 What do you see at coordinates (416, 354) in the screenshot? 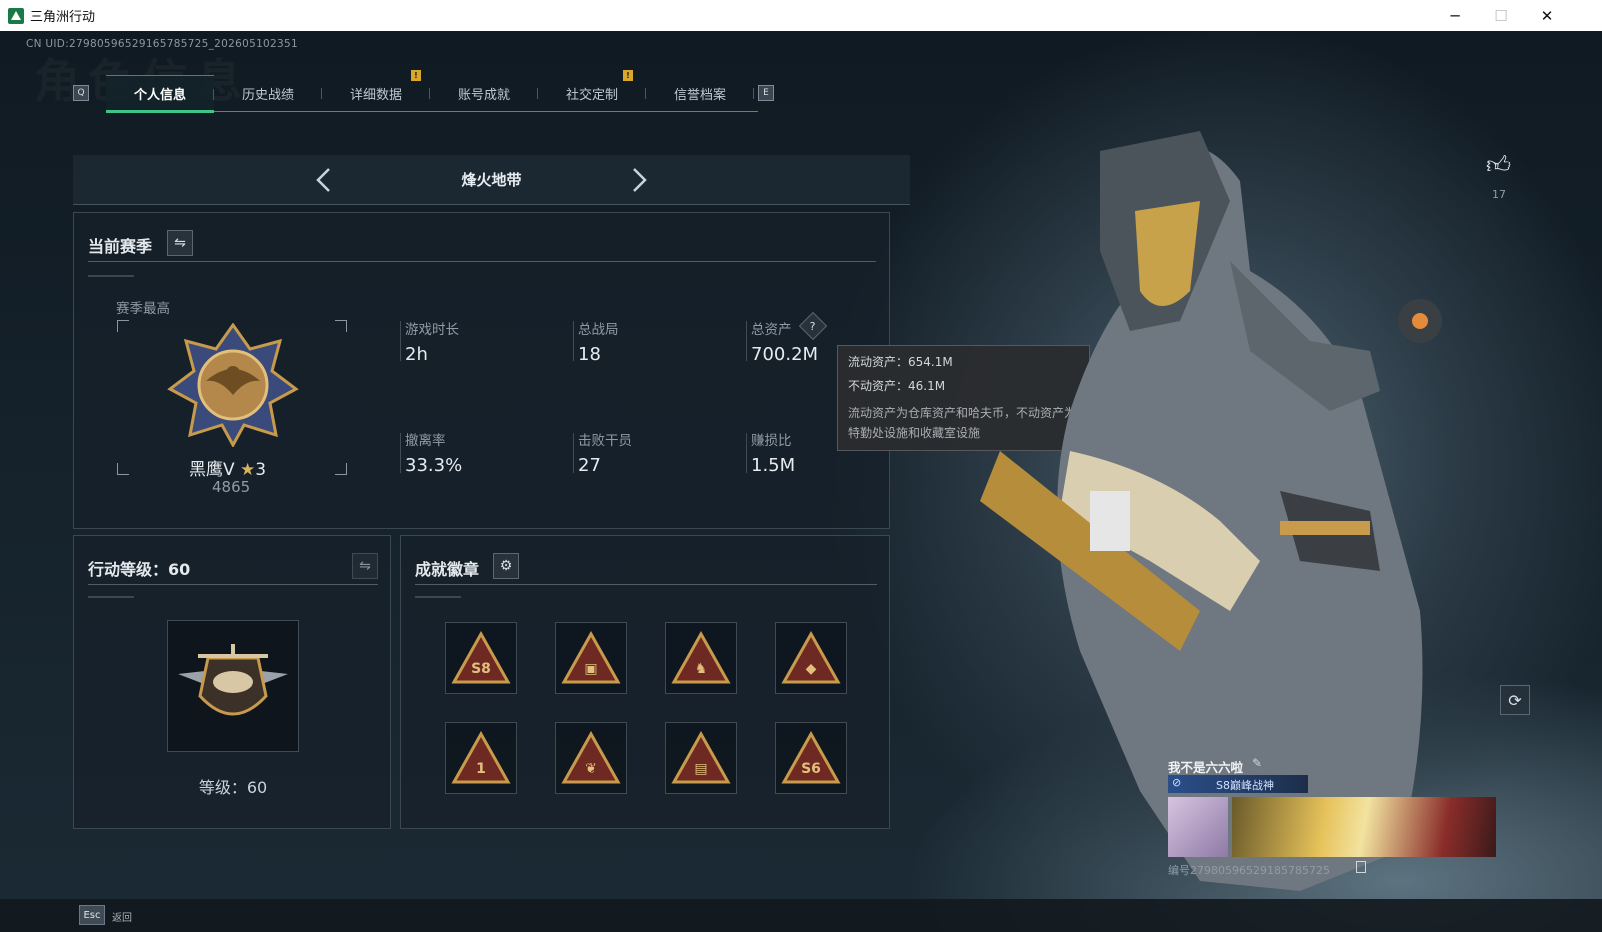
I see `stat-value: 2h` at bounding box center [416, 354].